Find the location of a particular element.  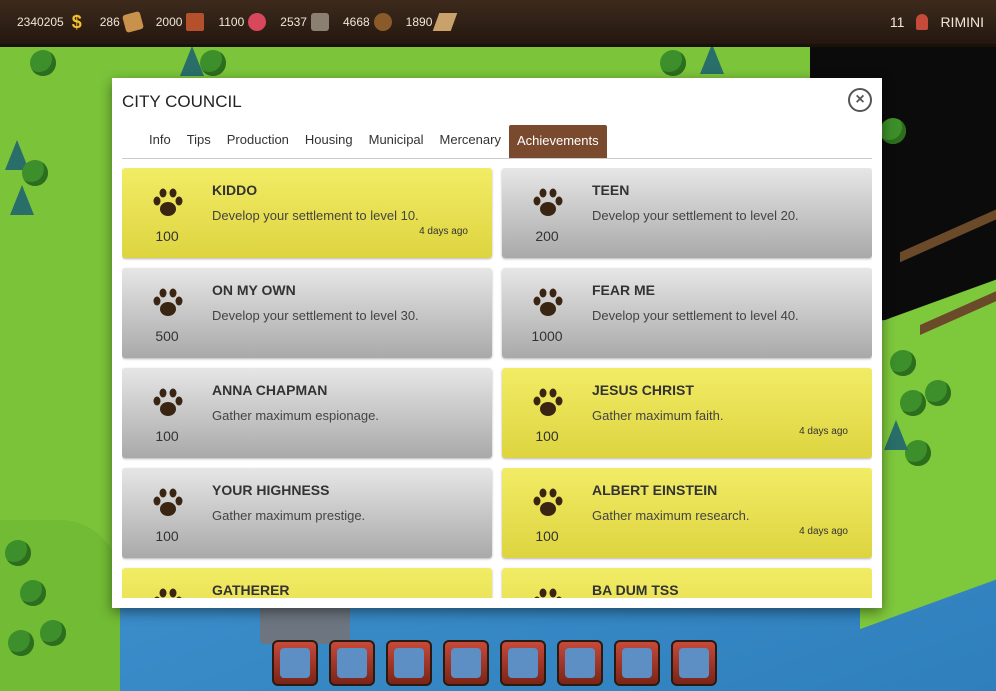

church-button is located at coordinates (637, 663).